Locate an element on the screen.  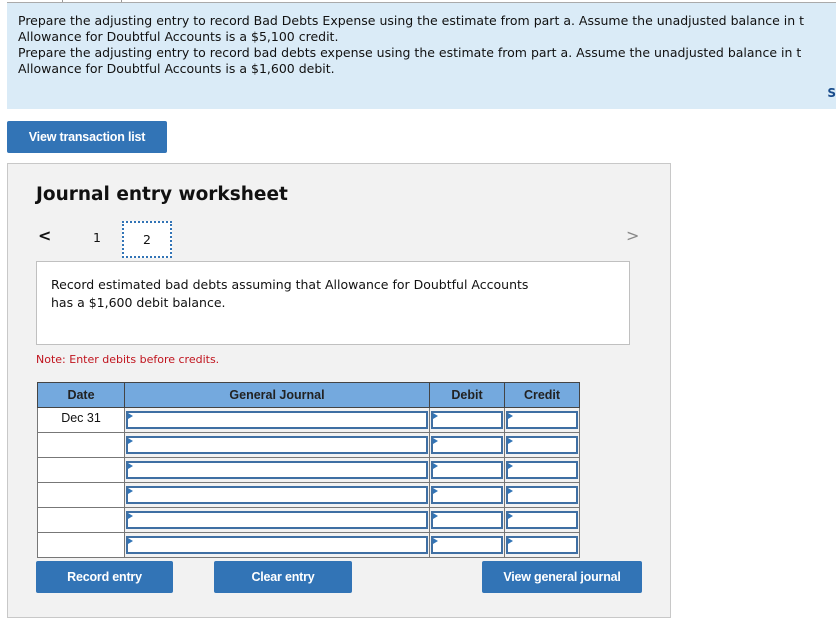
header-debit: Debit is located at coordinates (467, 395).